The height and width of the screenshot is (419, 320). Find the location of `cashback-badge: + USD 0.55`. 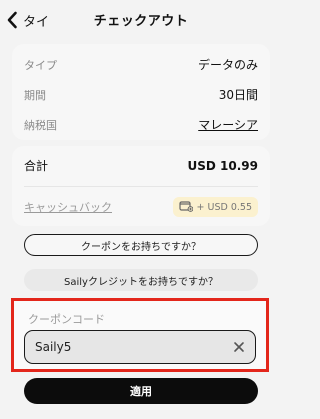

cashback-badge: + USD 0.55 is located at coordinates (215, 207).